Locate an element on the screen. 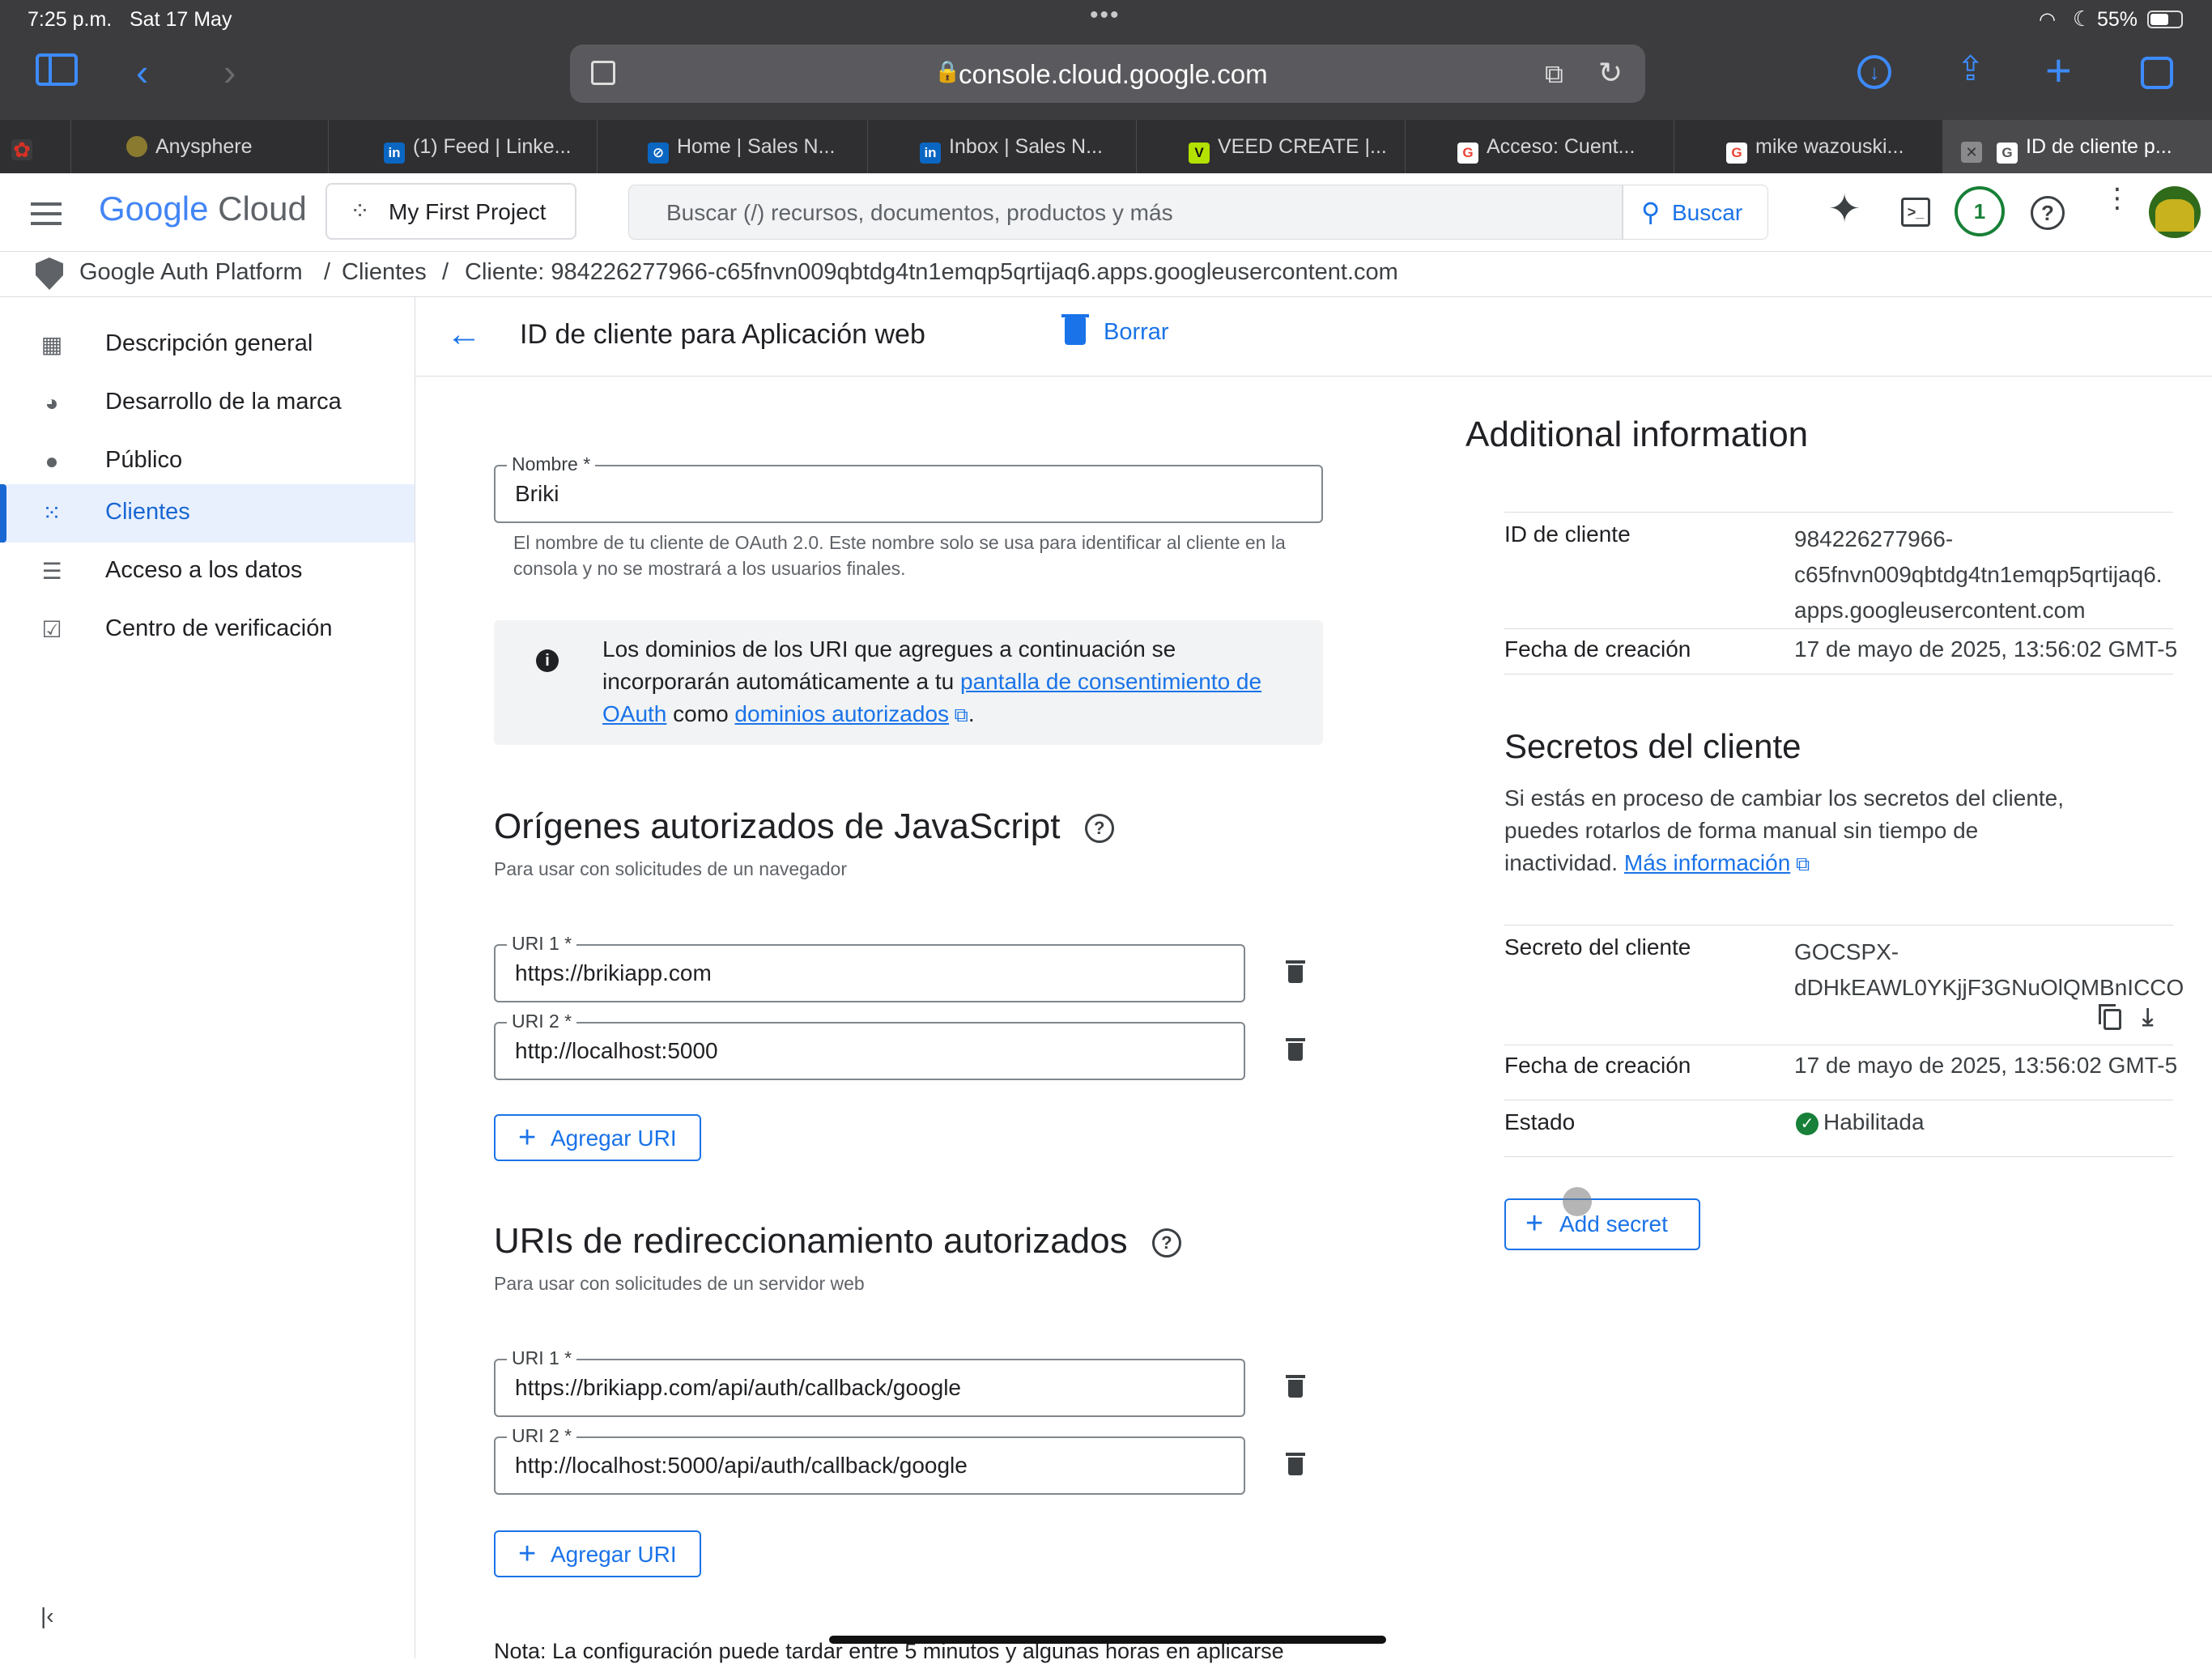 The width and height of the screenshot is (2212, 1664). more-vert-icon: ⋮ is located at coordinates (2117, 198).